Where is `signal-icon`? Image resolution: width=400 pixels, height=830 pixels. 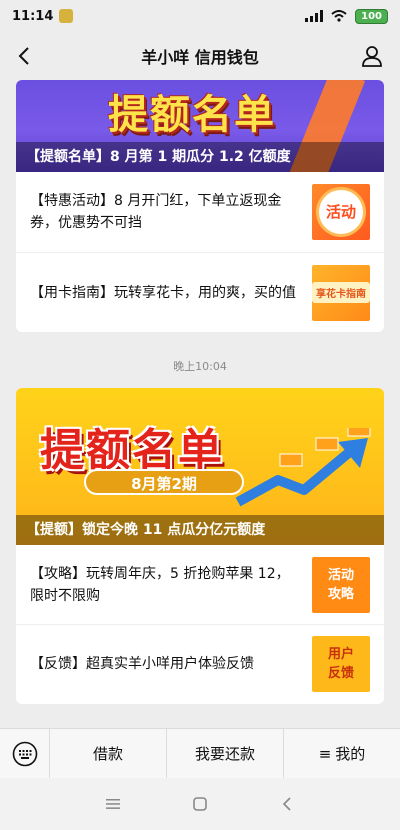 signal-icon is located at coordinates (314, 16).